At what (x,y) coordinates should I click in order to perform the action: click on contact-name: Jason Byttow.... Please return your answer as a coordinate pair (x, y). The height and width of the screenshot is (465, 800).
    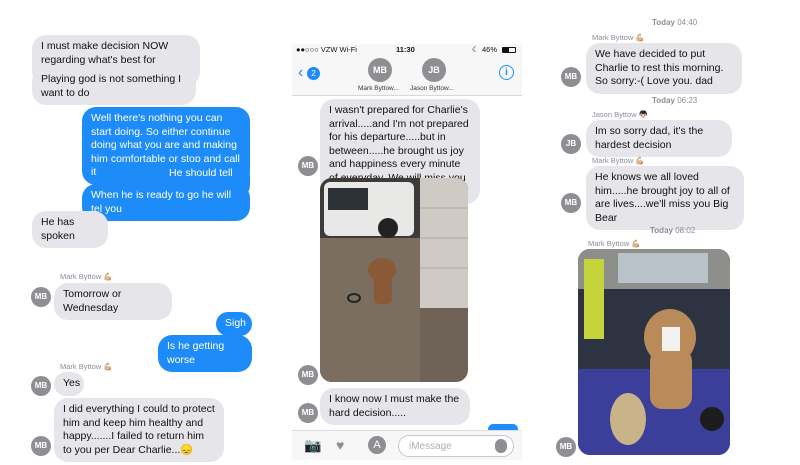
    Looking at the image, I should click on (432, 88).